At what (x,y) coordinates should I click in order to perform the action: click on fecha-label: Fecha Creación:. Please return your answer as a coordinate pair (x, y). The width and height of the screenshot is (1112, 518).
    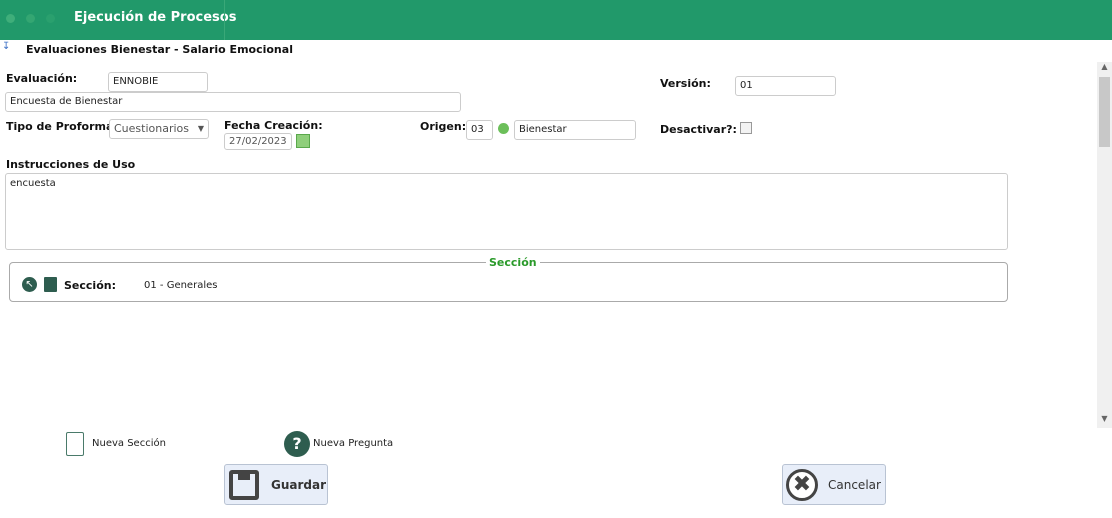
    Looking at the image, I should click on (273, 125).